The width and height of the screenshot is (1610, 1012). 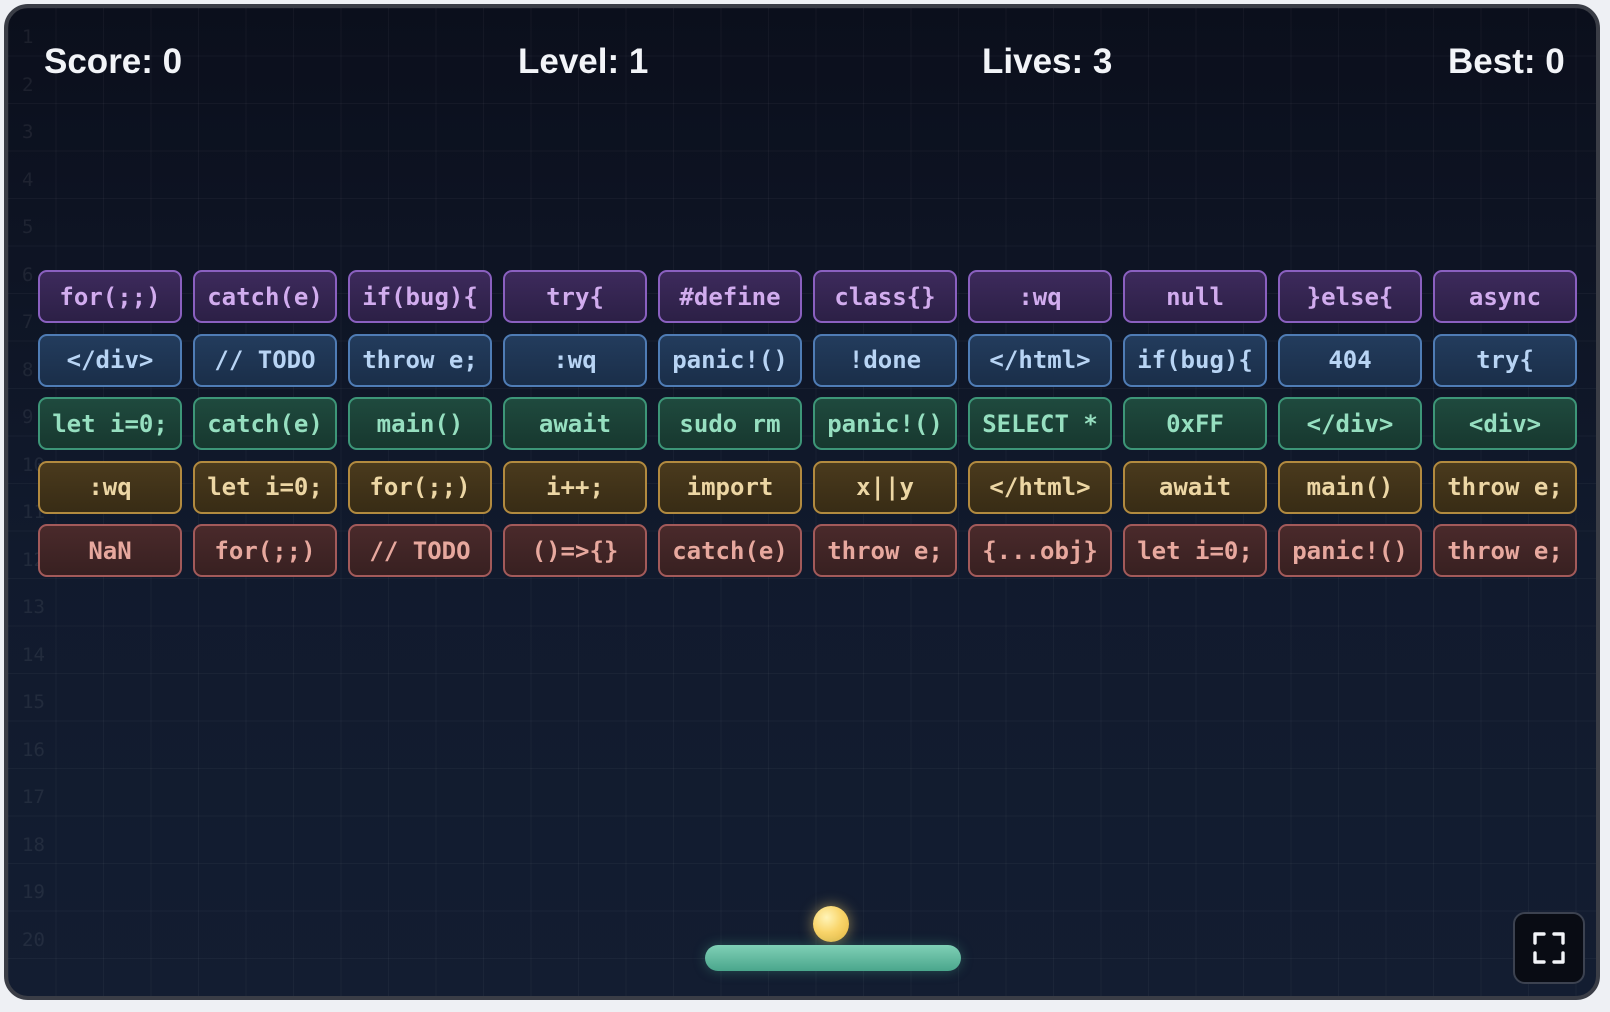 I want to click on fullscreen-icon, so click(x=1549, y=948).